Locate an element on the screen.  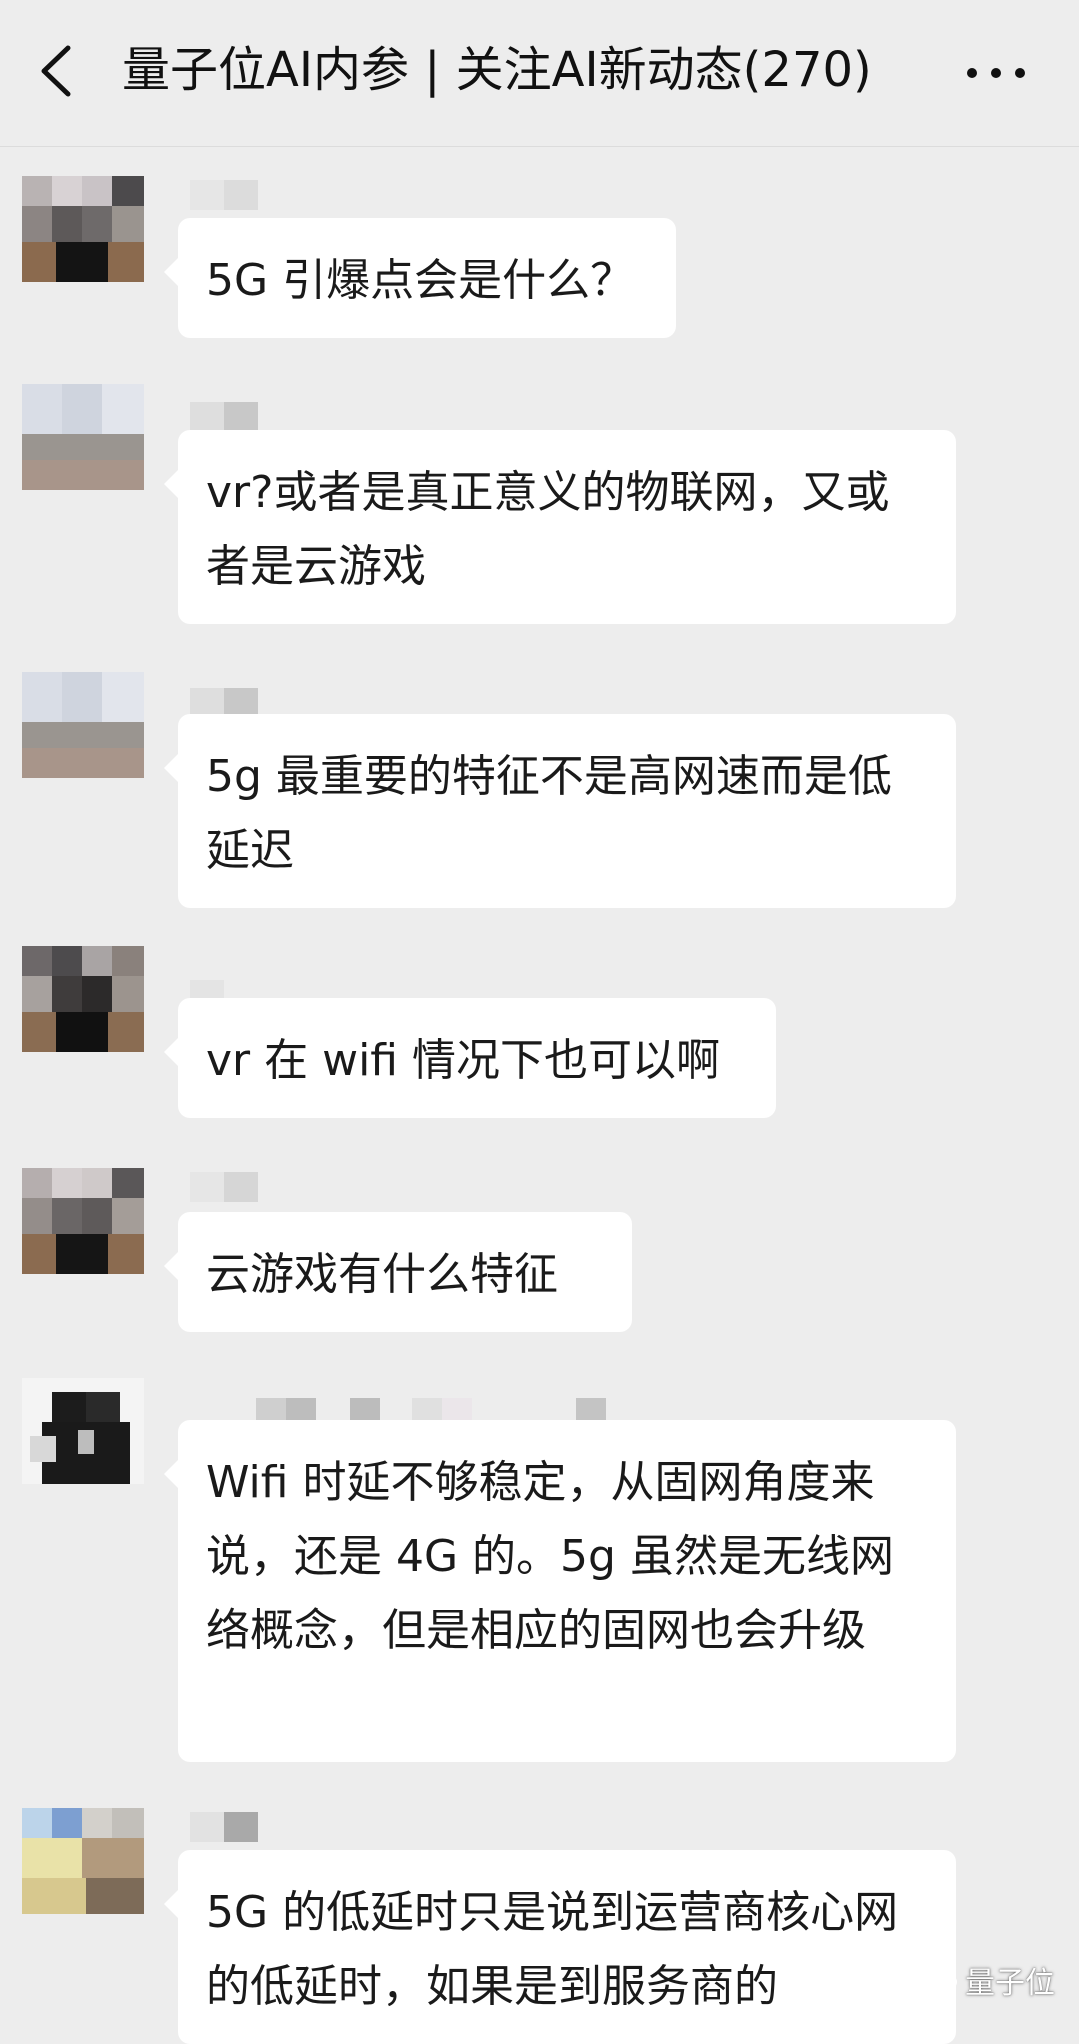
message-bubble: vr?或者是真正意义的物联网，又或者是云游戏 is located at coordinates (560, 527).